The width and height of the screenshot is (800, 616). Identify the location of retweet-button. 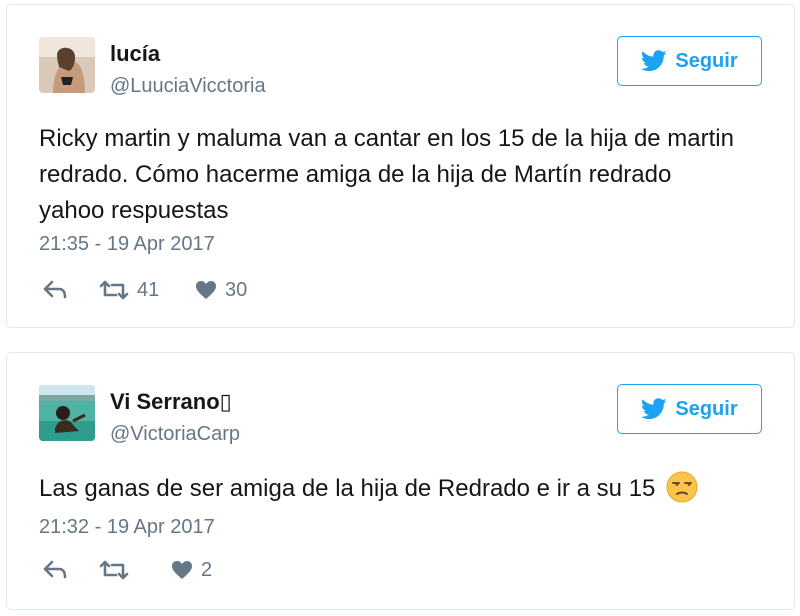
(118, 570).